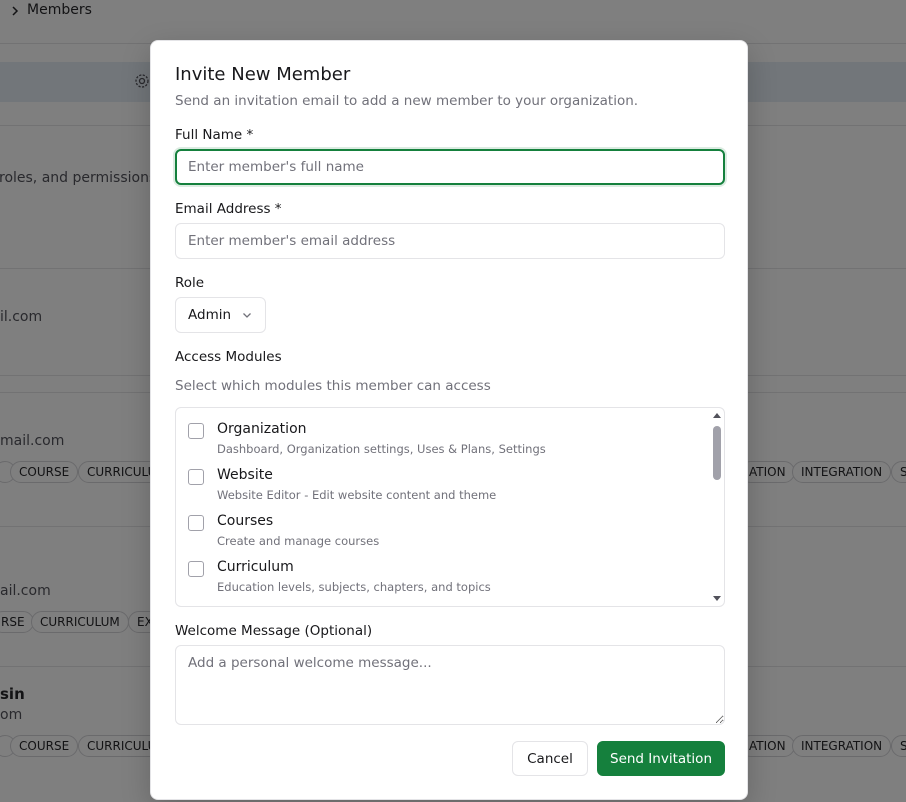 The width and height of the screenshot is (906, 802). What do you see at coordinates (262, 429) in the screenshot?
I see `module-name: Organization` at bounding box center [262, 429].